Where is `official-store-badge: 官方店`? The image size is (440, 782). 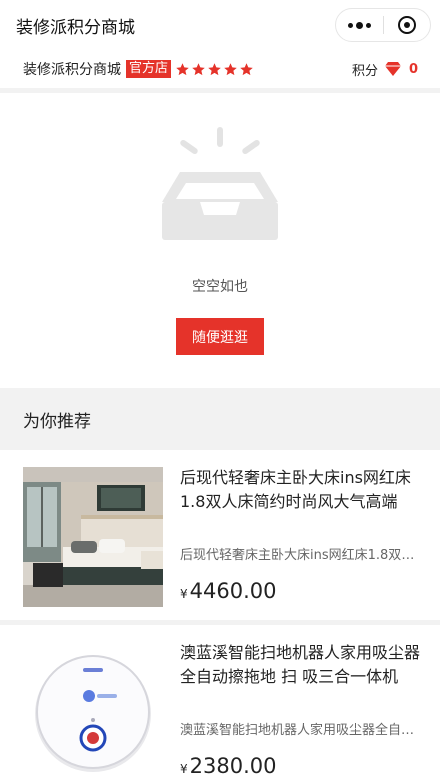
official-store-badge: 官方店 is located at coordinates (149, 69).